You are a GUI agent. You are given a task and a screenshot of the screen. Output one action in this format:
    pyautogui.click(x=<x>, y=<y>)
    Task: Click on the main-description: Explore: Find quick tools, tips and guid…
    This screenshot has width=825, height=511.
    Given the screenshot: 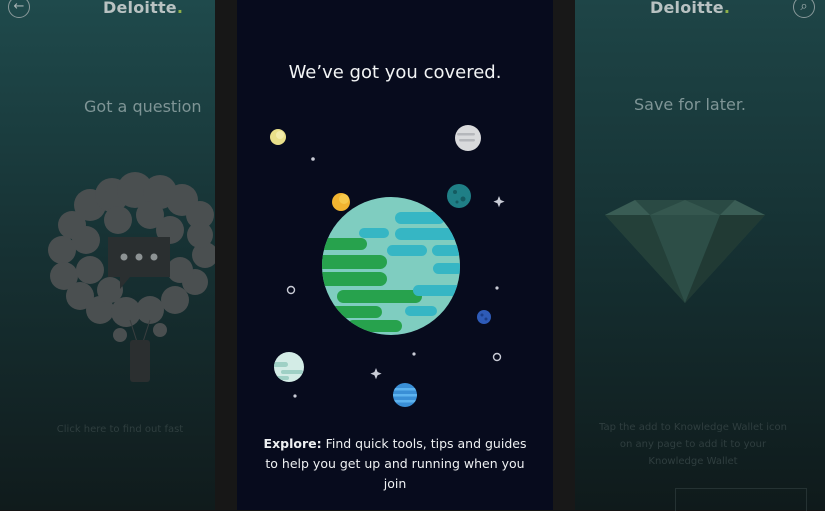 What is the action you would take?
    pyautogui.click(x=395, y=464)
    